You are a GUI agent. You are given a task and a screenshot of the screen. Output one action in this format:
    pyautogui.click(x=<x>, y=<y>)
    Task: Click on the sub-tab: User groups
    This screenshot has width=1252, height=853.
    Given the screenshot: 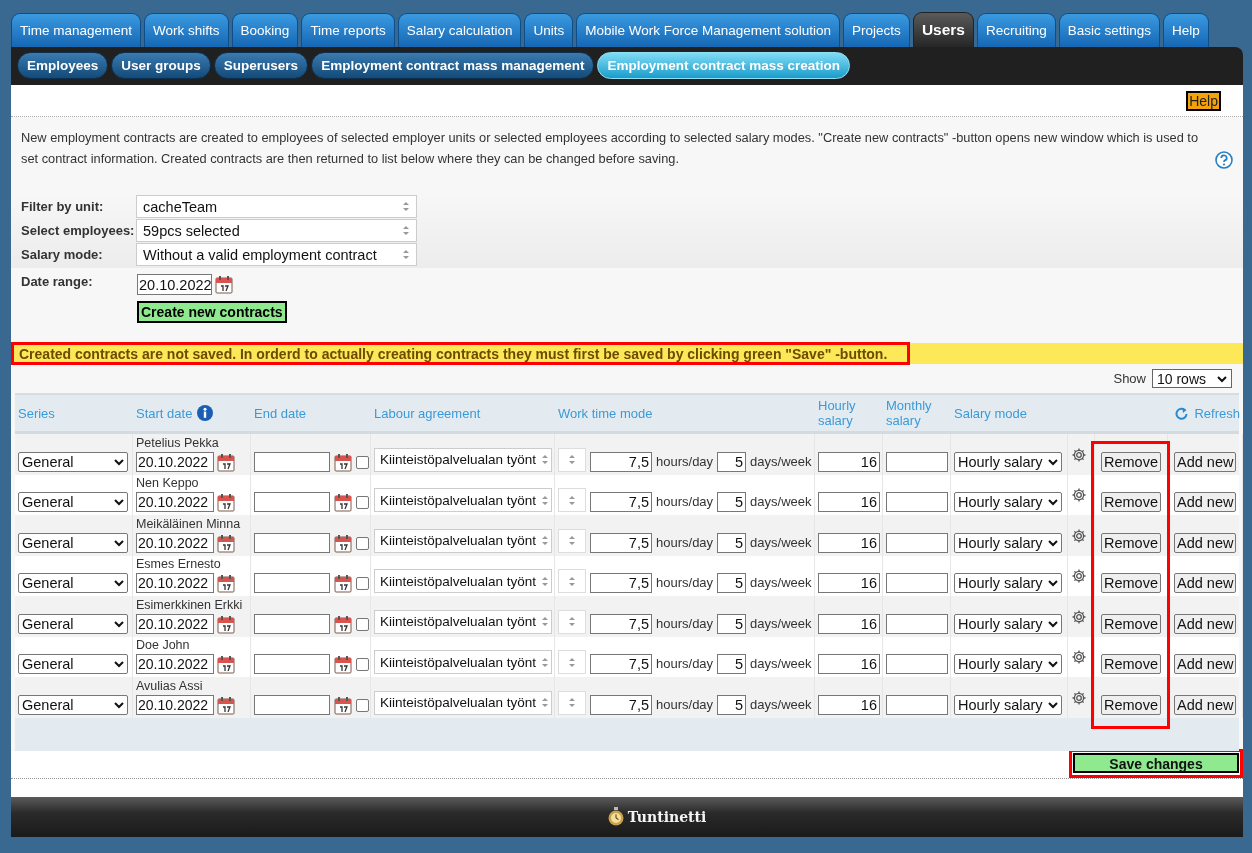 What is the action you would take?
    pyautogui.click(x=161, y=65)
    